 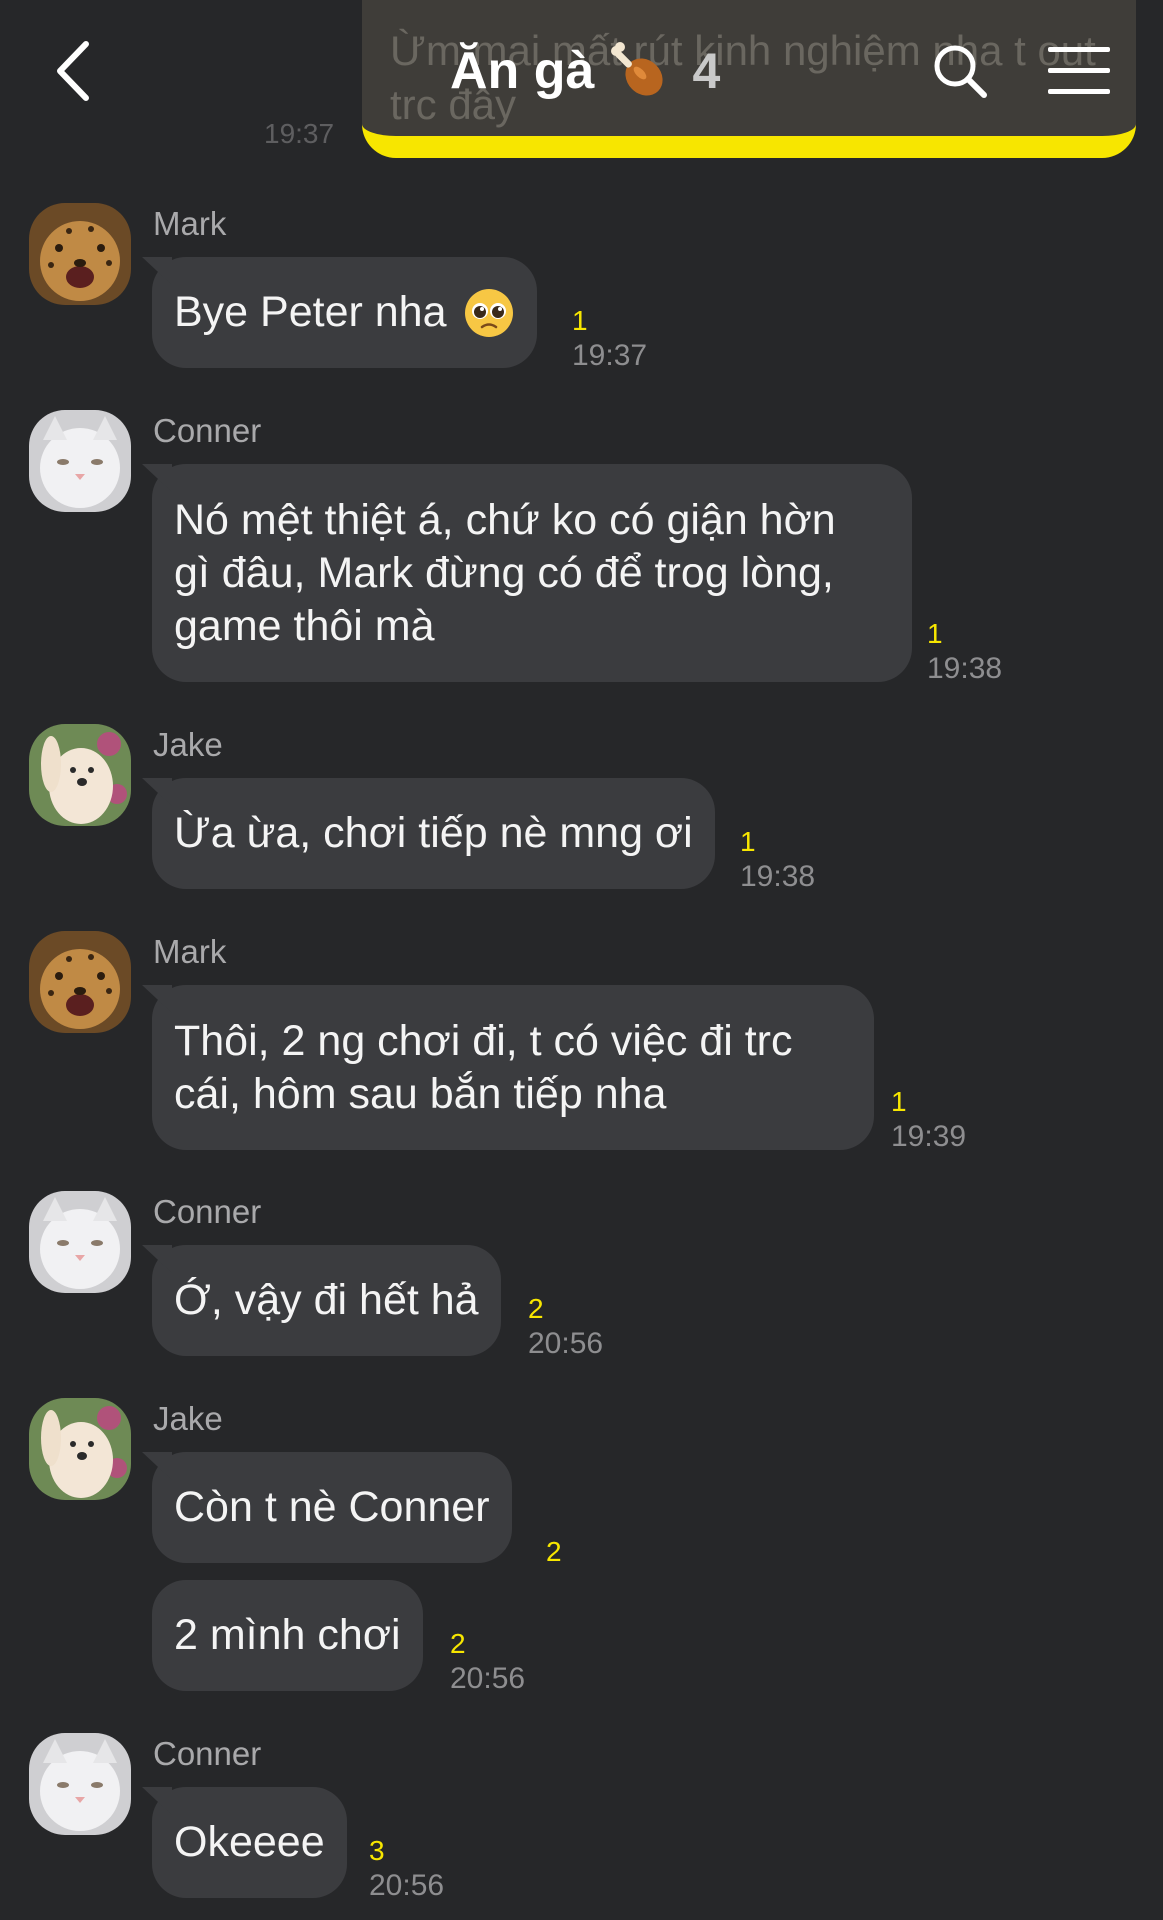 I want to click on message-text: Còn t nè Conner, so click(x=332, y=1507).